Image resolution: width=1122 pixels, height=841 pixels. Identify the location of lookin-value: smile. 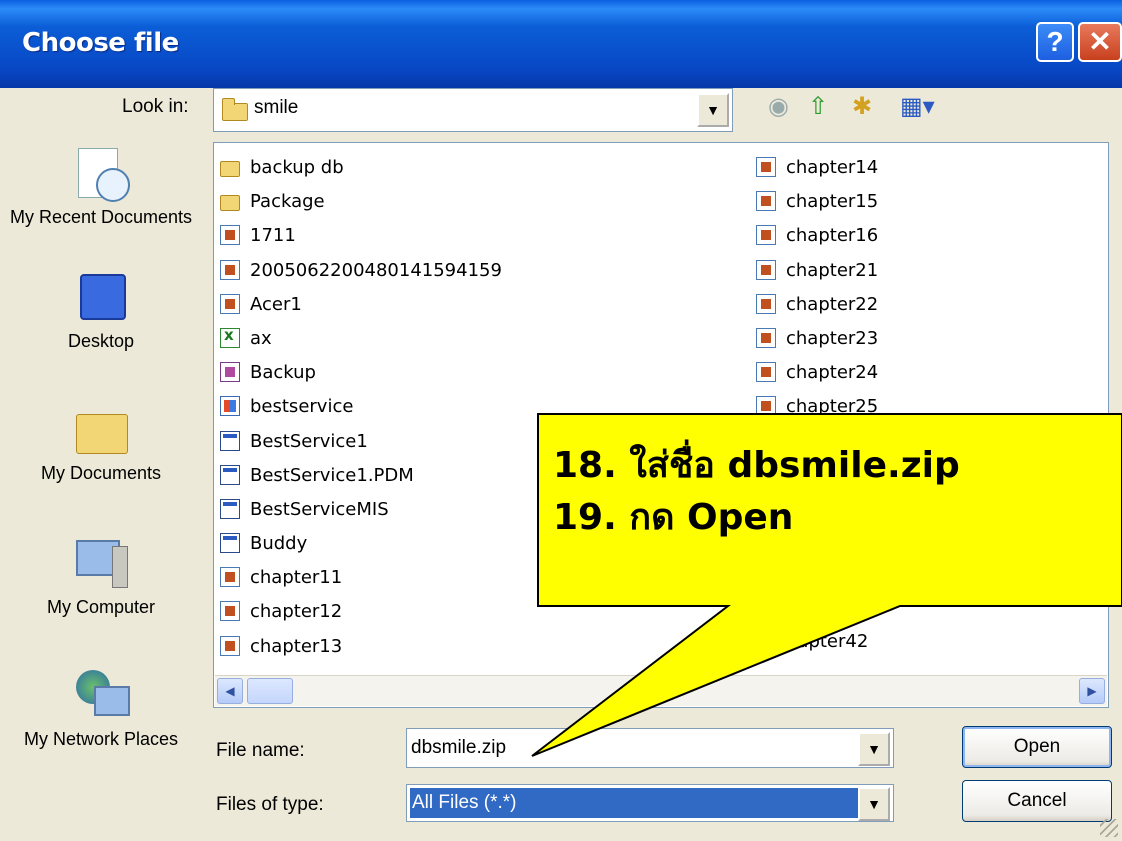
(276, 107).